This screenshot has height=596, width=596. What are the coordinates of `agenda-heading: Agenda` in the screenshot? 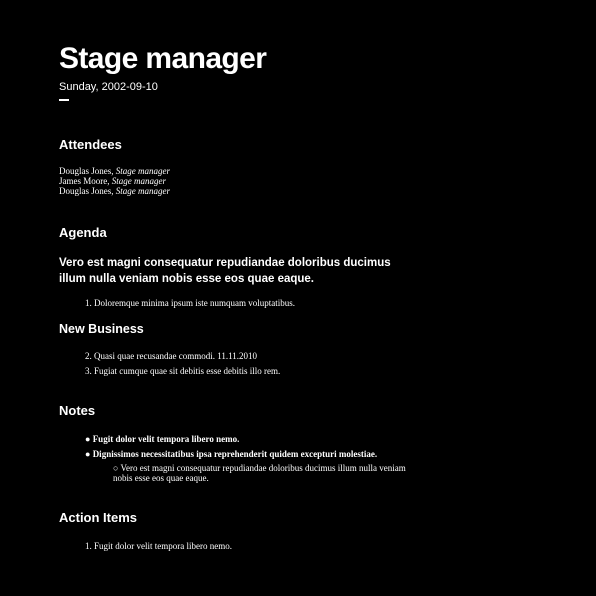 It's located at (83, 232).